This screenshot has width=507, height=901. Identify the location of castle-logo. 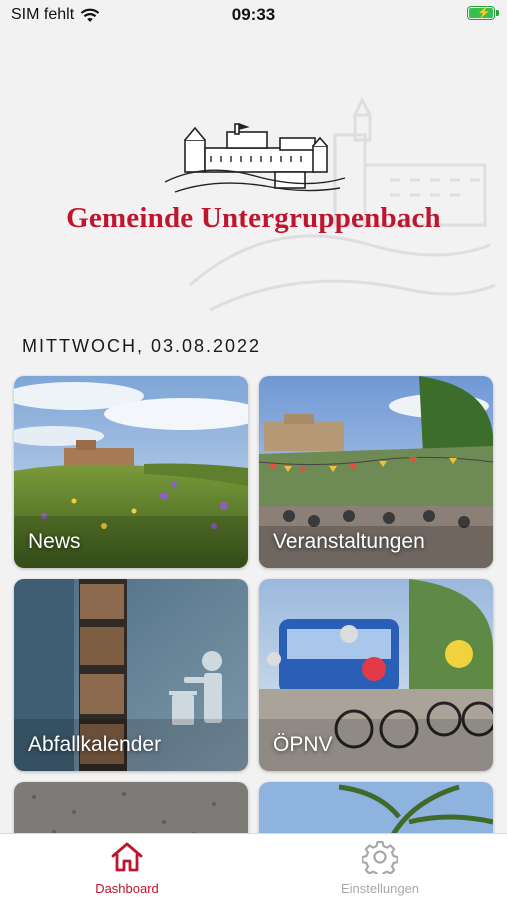
(255, 158).